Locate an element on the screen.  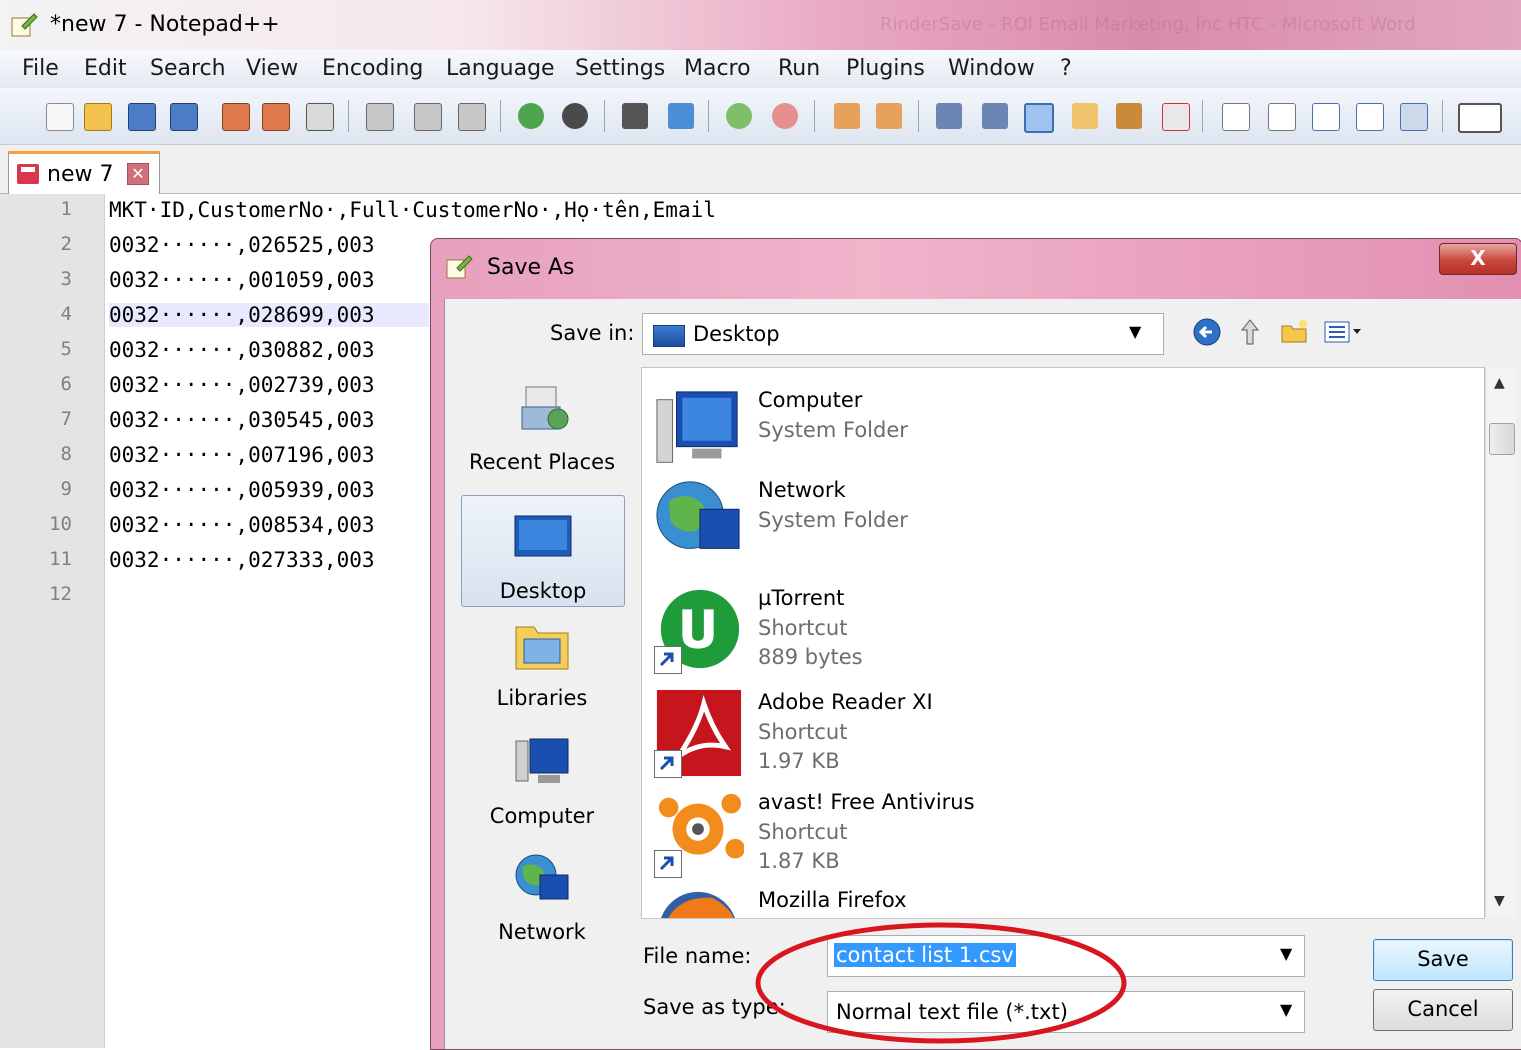
window-title: *new 7 - Notepad++ is located at coordinates (165, 24).